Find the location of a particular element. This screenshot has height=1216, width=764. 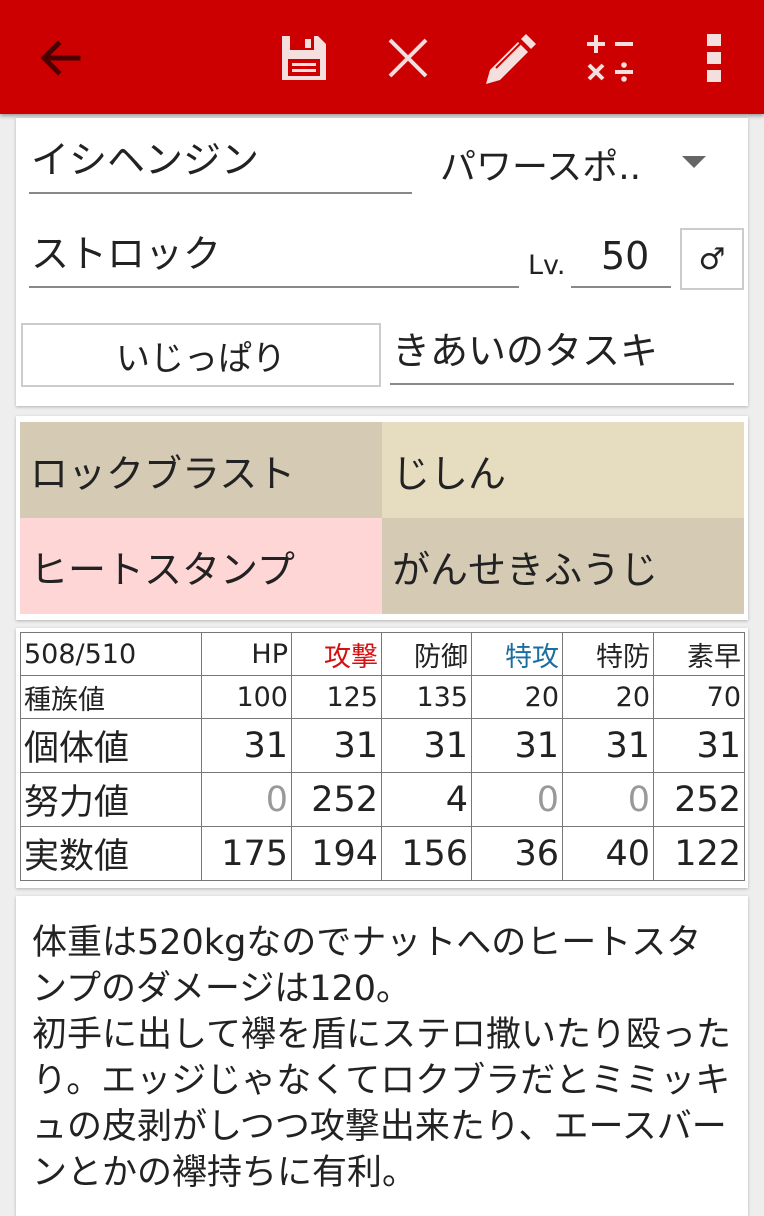

ev-defense: 4 is located at coordinates (426, 799).